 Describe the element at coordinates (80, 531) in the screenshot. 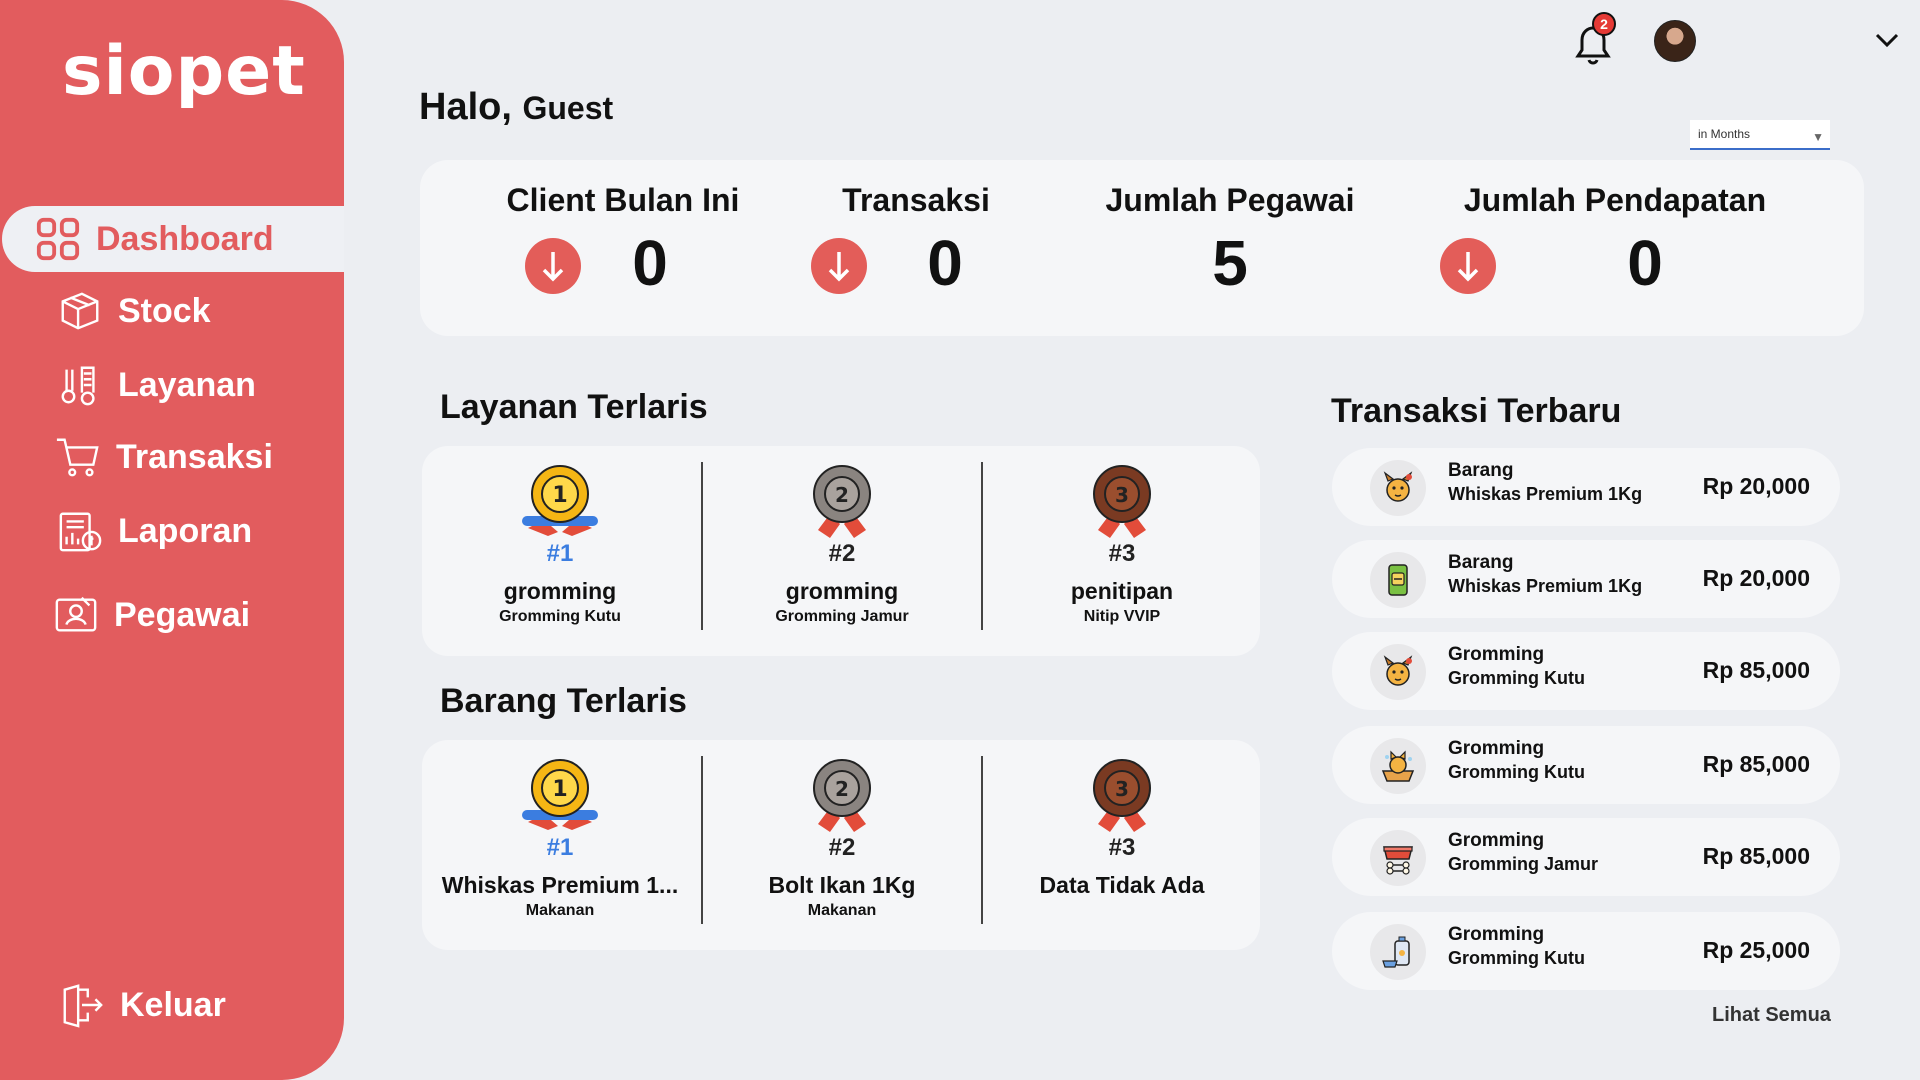

I see `report-icon` at that location.